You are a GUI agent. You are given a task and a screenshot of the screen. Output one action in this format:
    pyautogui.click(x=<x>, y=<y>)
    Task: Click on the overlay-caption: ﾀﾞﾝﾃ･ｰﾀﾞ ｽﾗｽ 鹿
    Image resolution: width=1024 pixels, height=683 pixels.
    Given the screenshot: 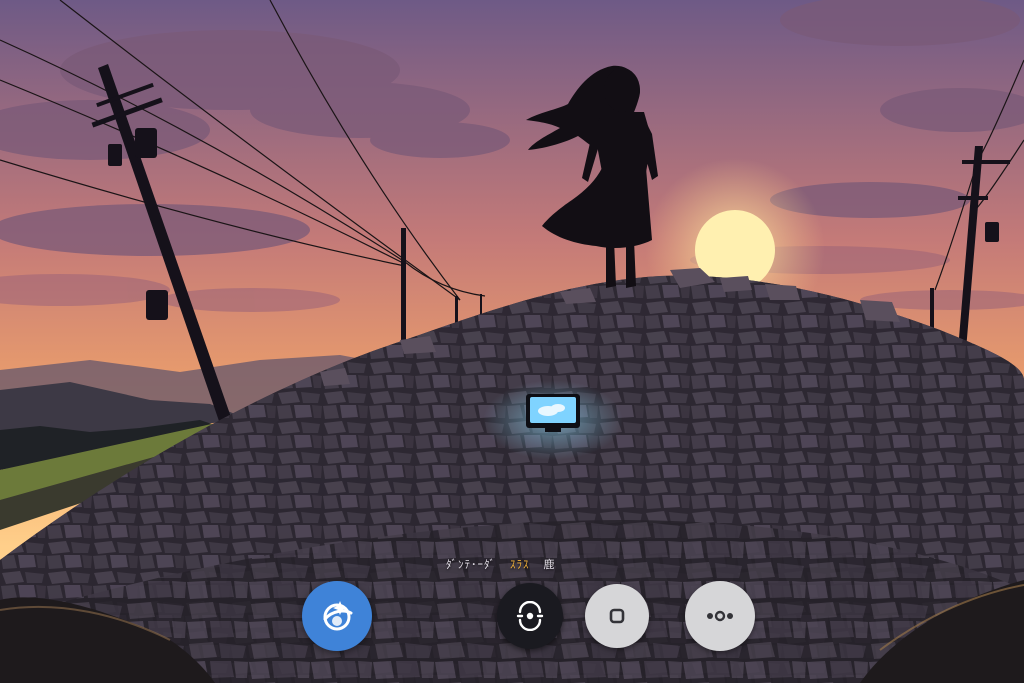 What is the action you would take?
    pyautogui.click(x=501, y=564)
    